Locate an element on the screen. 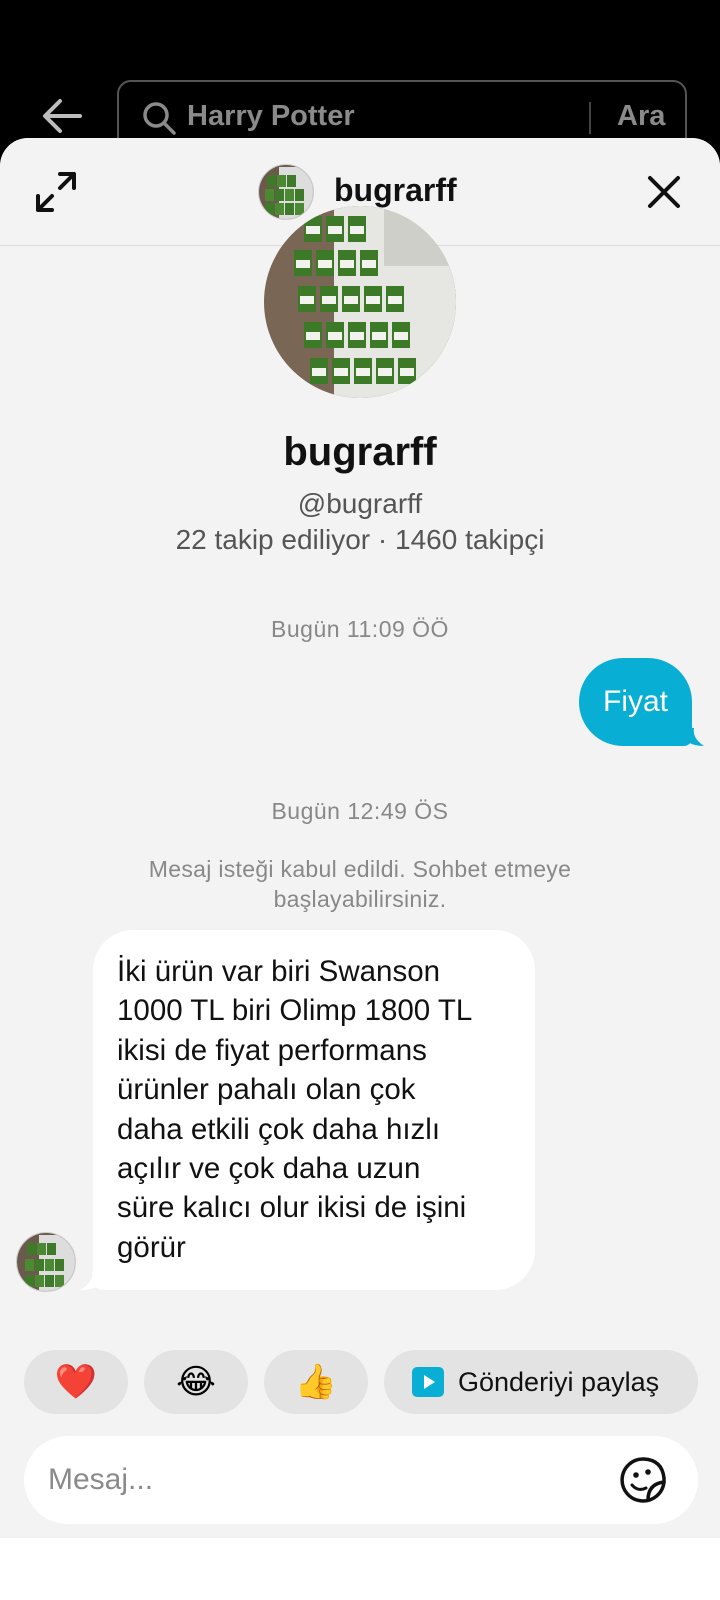 Image resolution: width=720 pixels, height=1600 pixels. message-line: açılır ve çok daha uzun is located at coordinates (269, 1169).